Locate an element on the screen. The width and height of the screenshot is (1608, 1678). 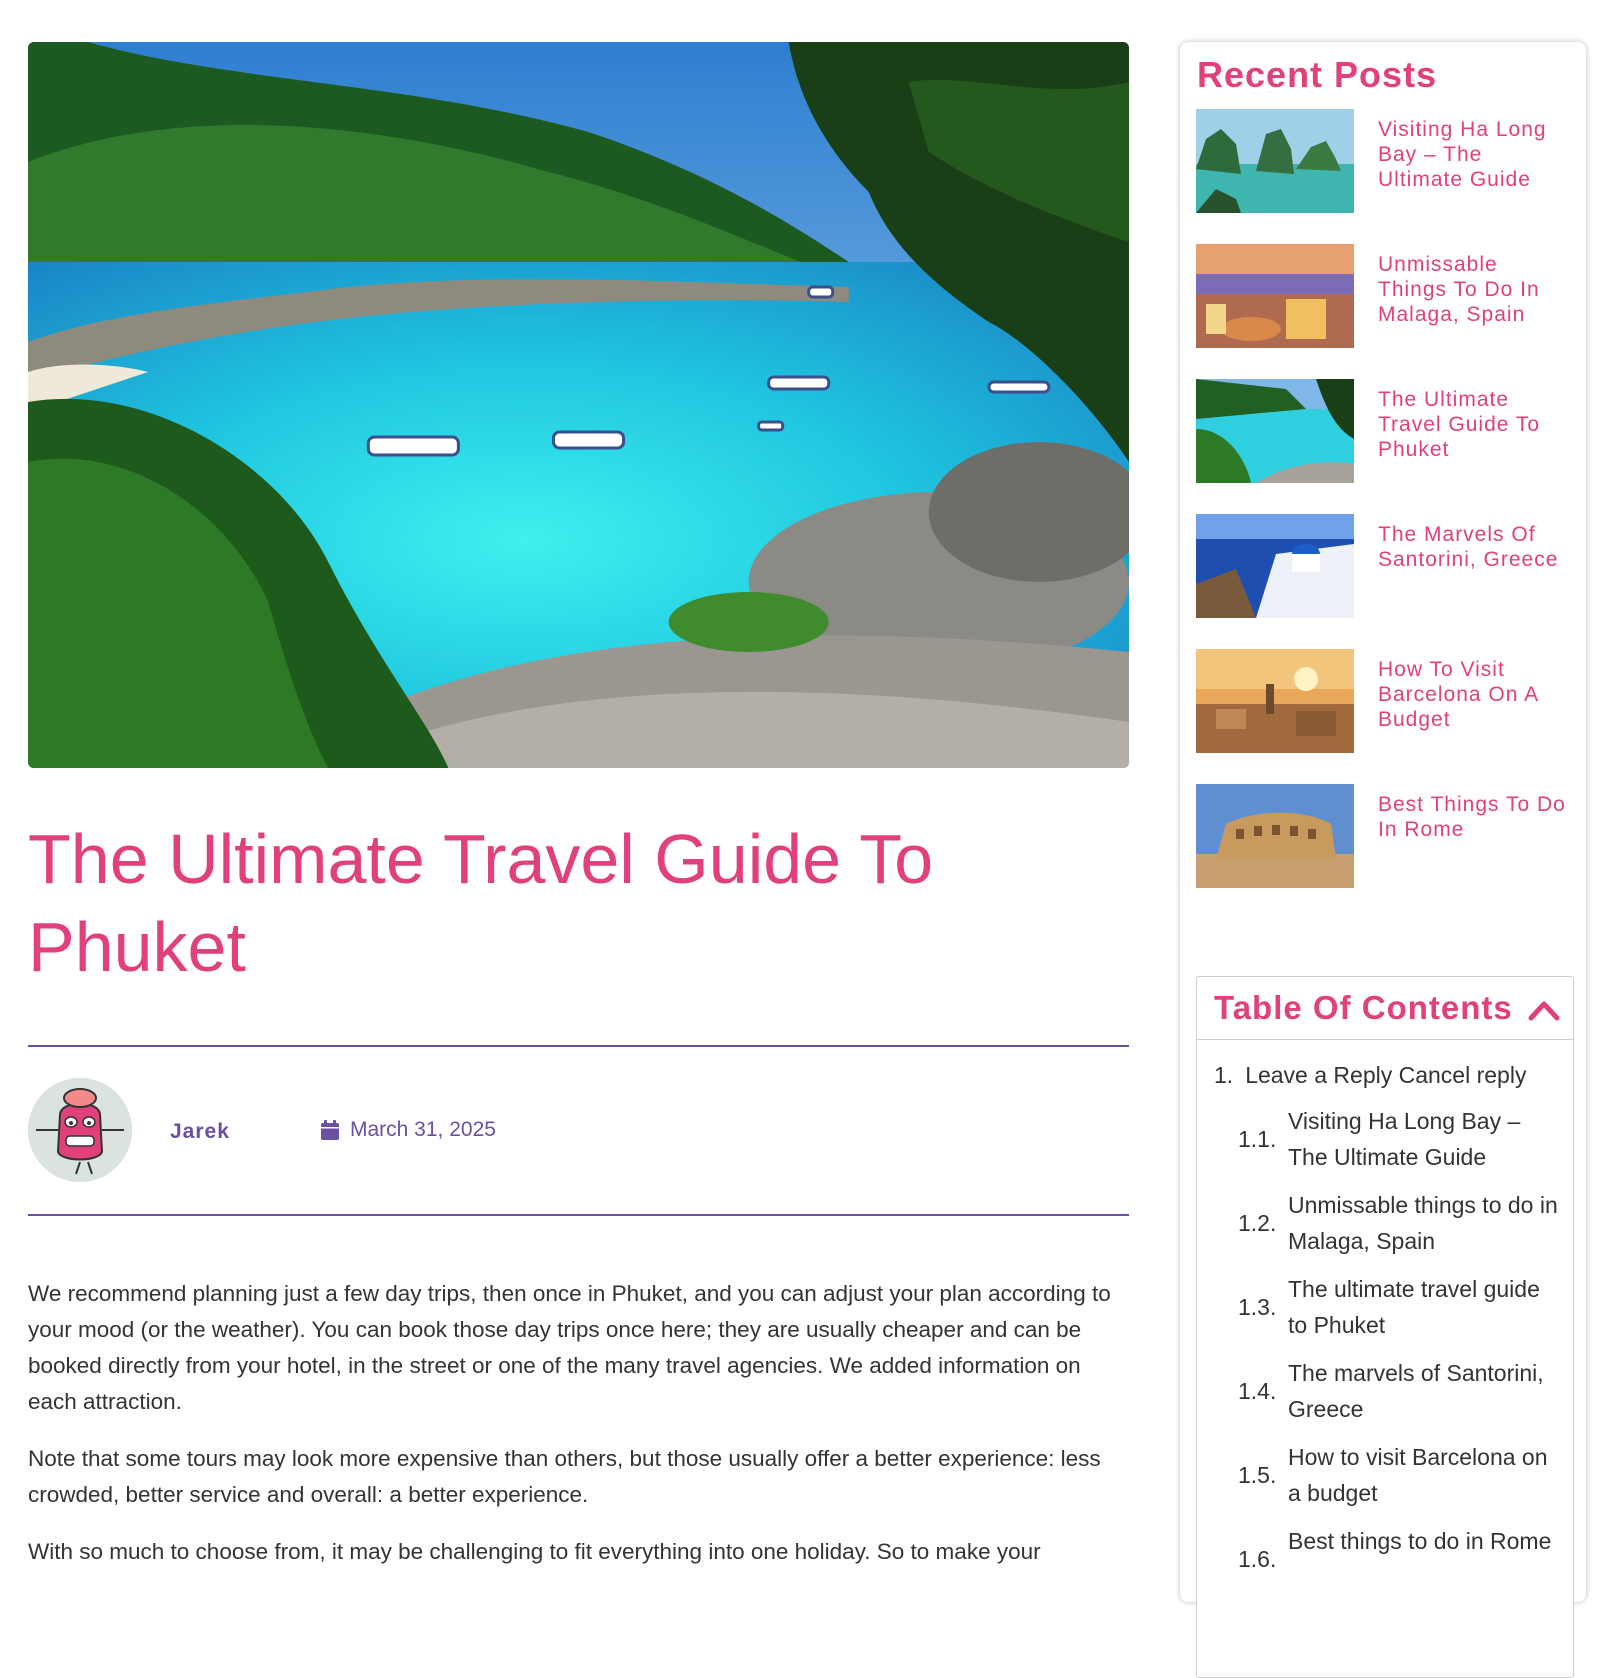
toc-subitem-text: The ultimate travel guide to Phuket is located at coordinates (1423, 1307).